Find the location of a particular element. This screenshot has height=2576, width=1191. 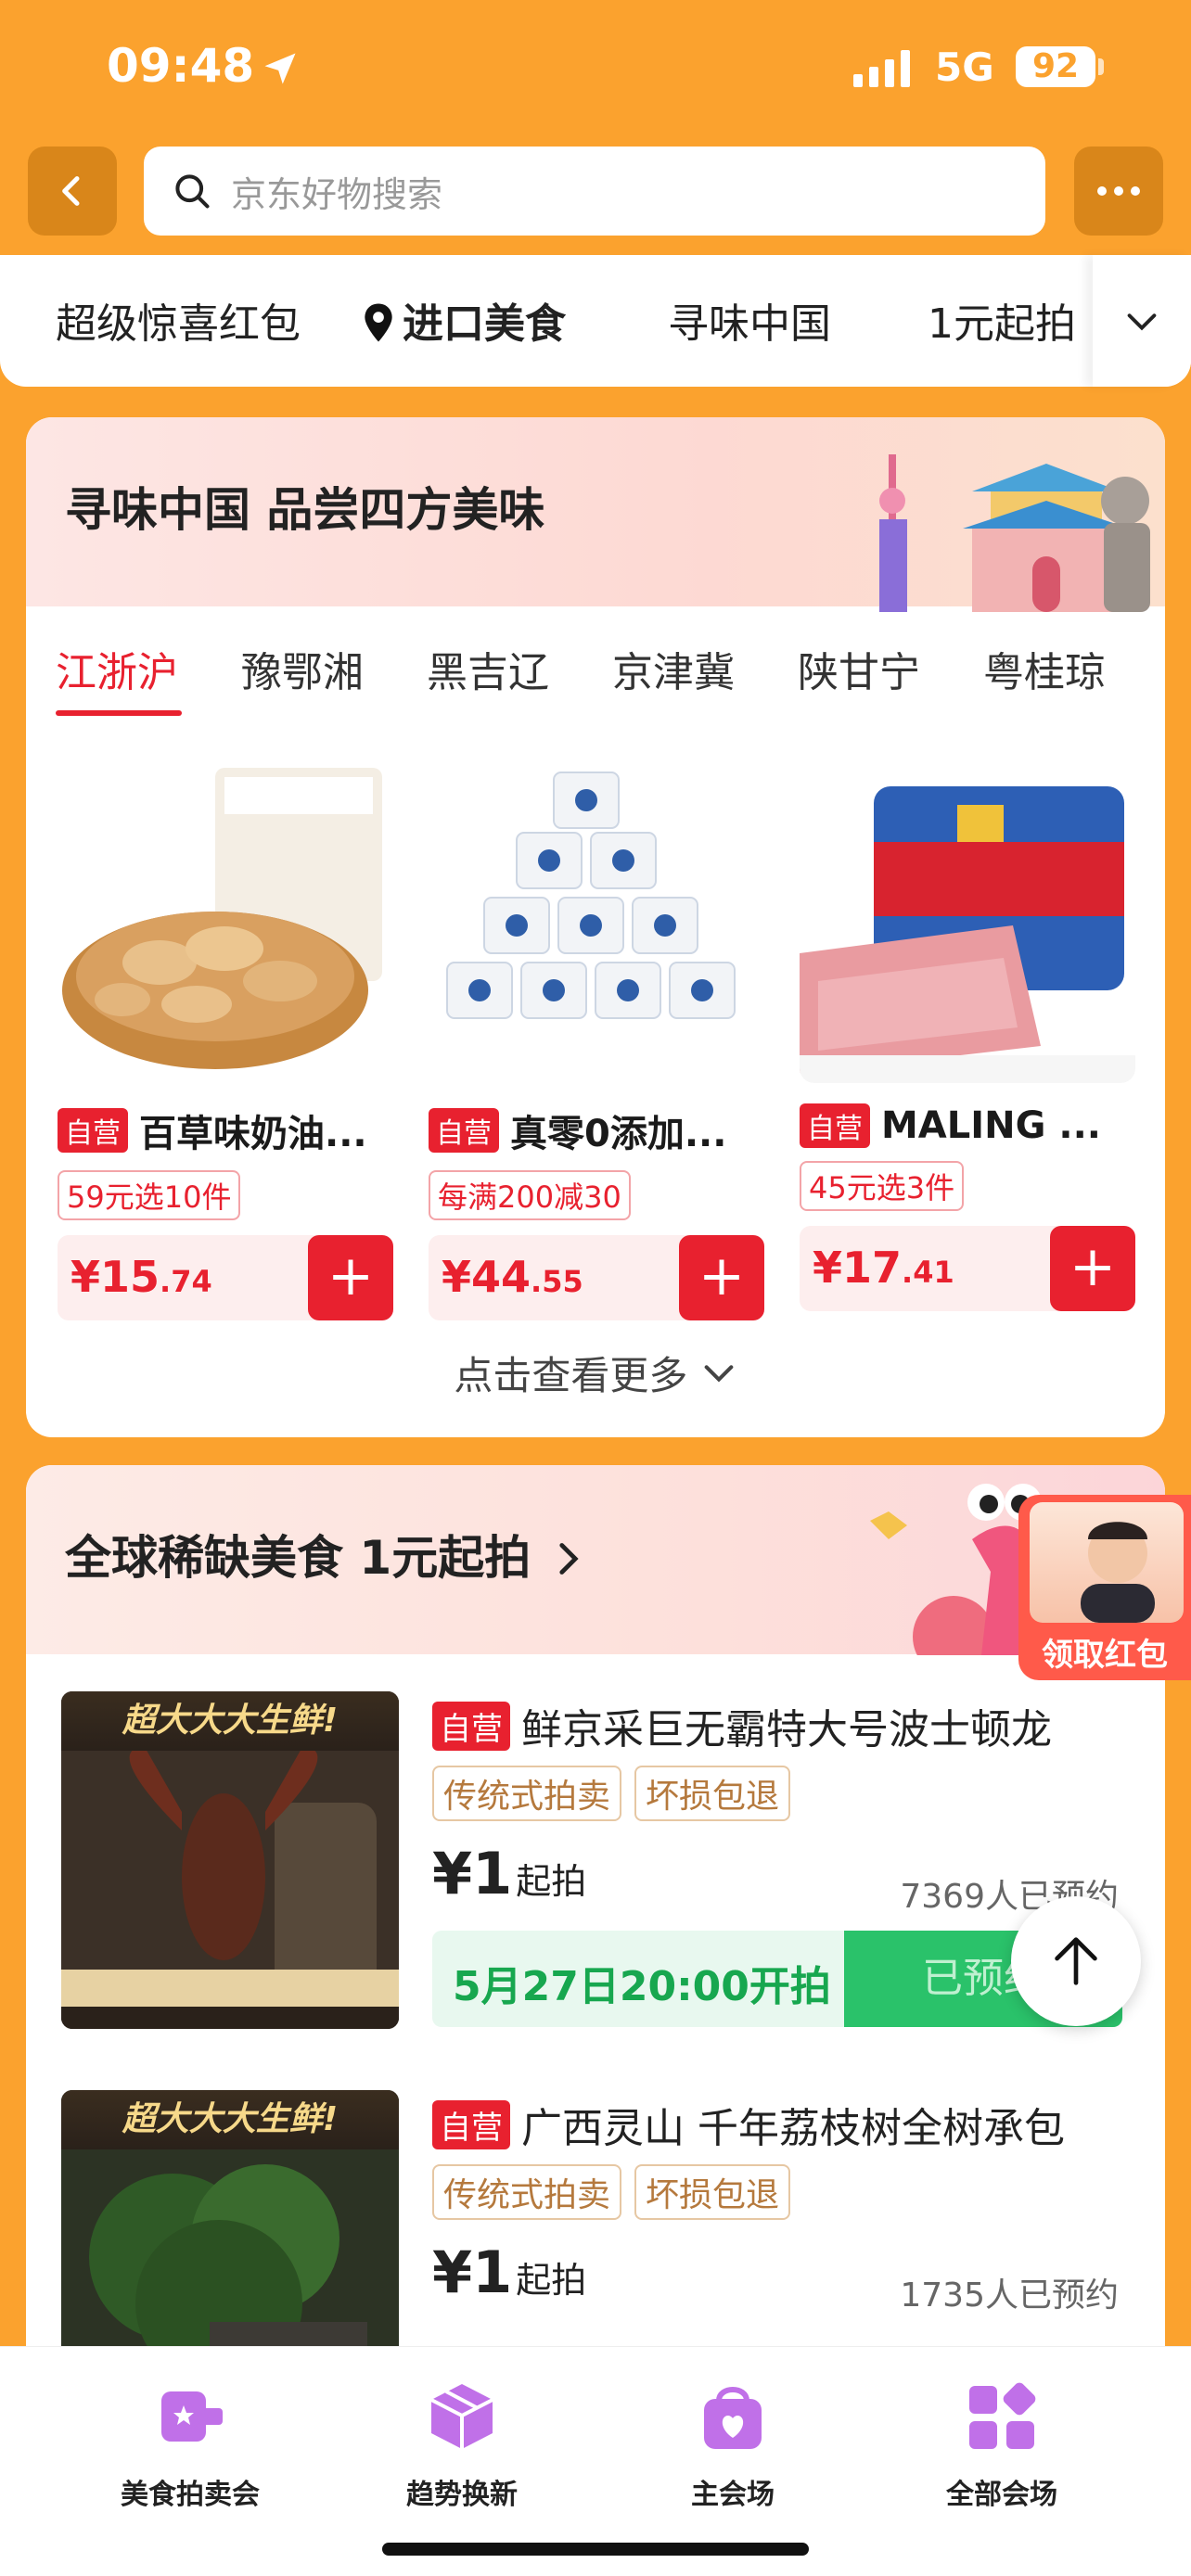

nav-trend-renew: 趋势换新 is located at coordinates (462, 2444).